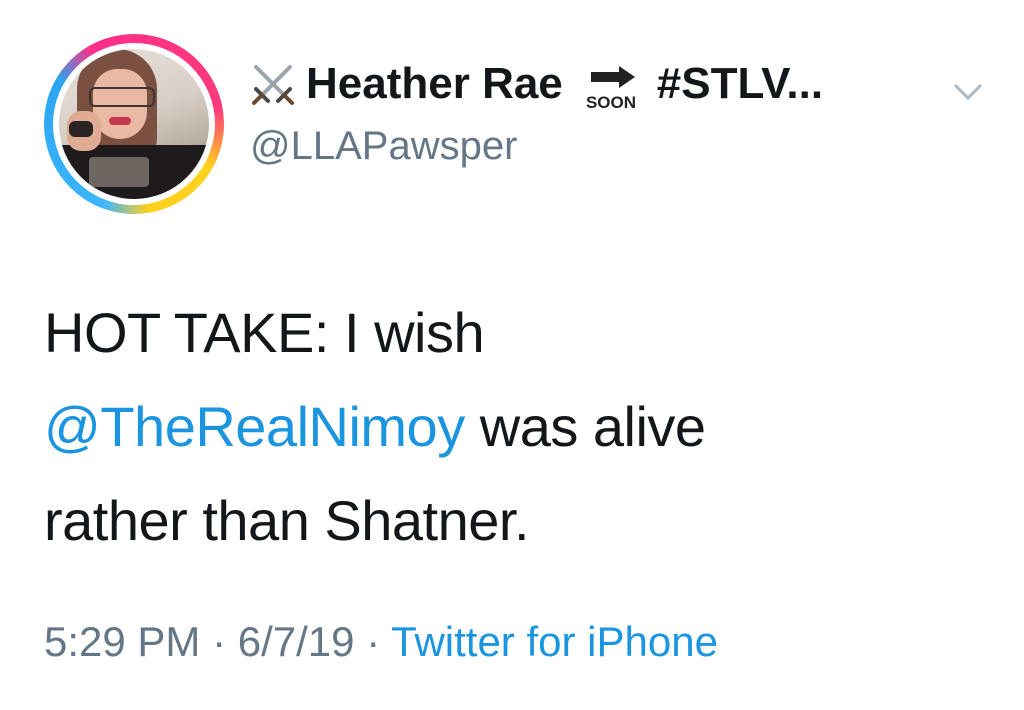 Image resolution: width=1024 pixels, height=710 pixels. What do you see at coordinates (264, 332) in the screenshot?
I see `tweet-line-1: HOT TAKE: I wish` at bounding box center [264, 332].